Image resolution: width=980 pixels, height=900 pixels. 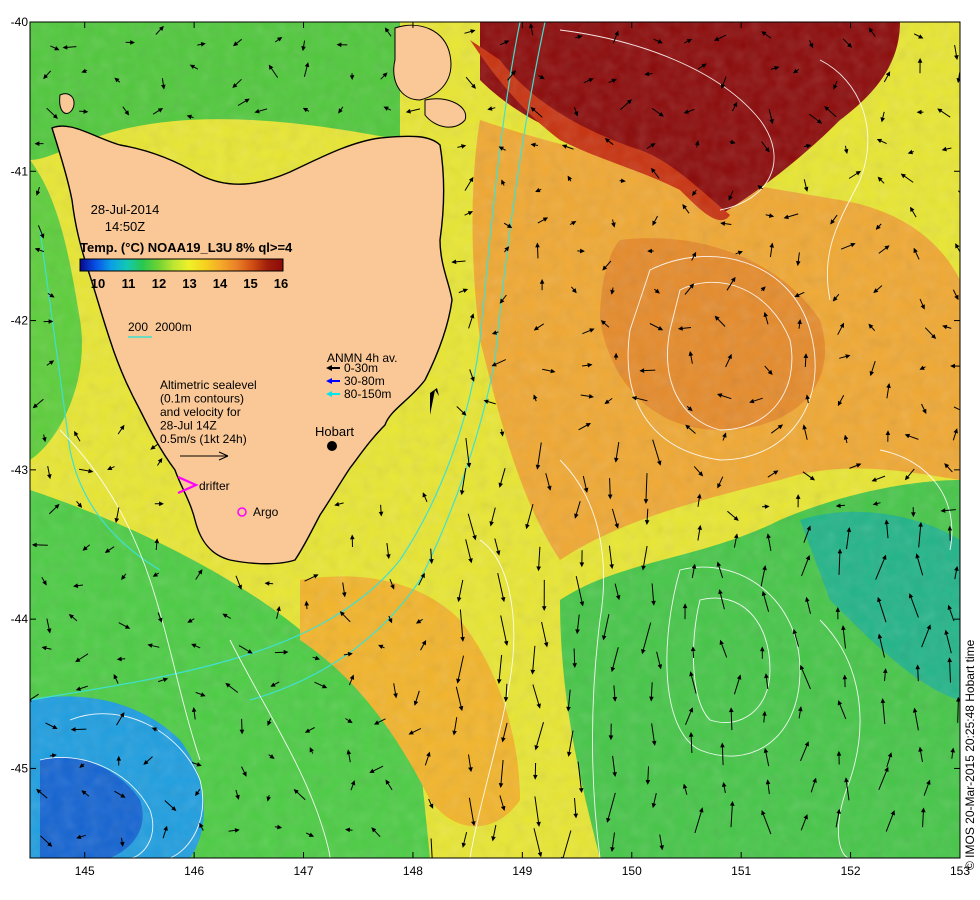 What do you see at coordinates (361, 368) in the screenshot?
I see `anmn-legend-label: 0-30m` at bounding box center [361, 368].